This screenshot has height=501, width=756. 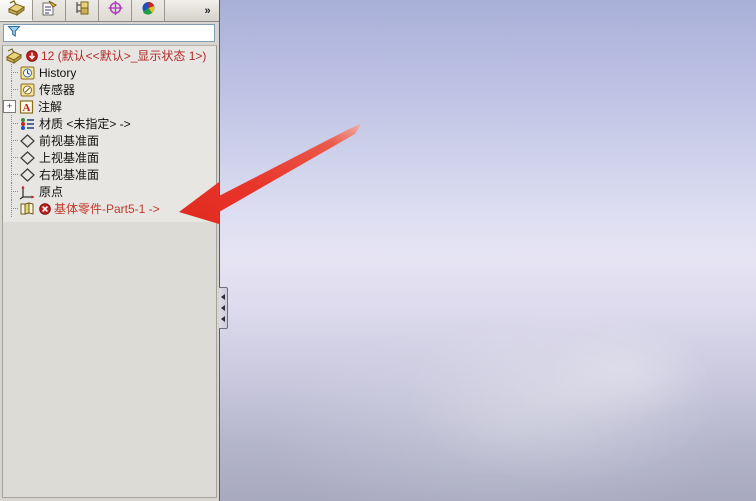 I want to click on tree-item-label: 传感器, so click(x=57, y=90).